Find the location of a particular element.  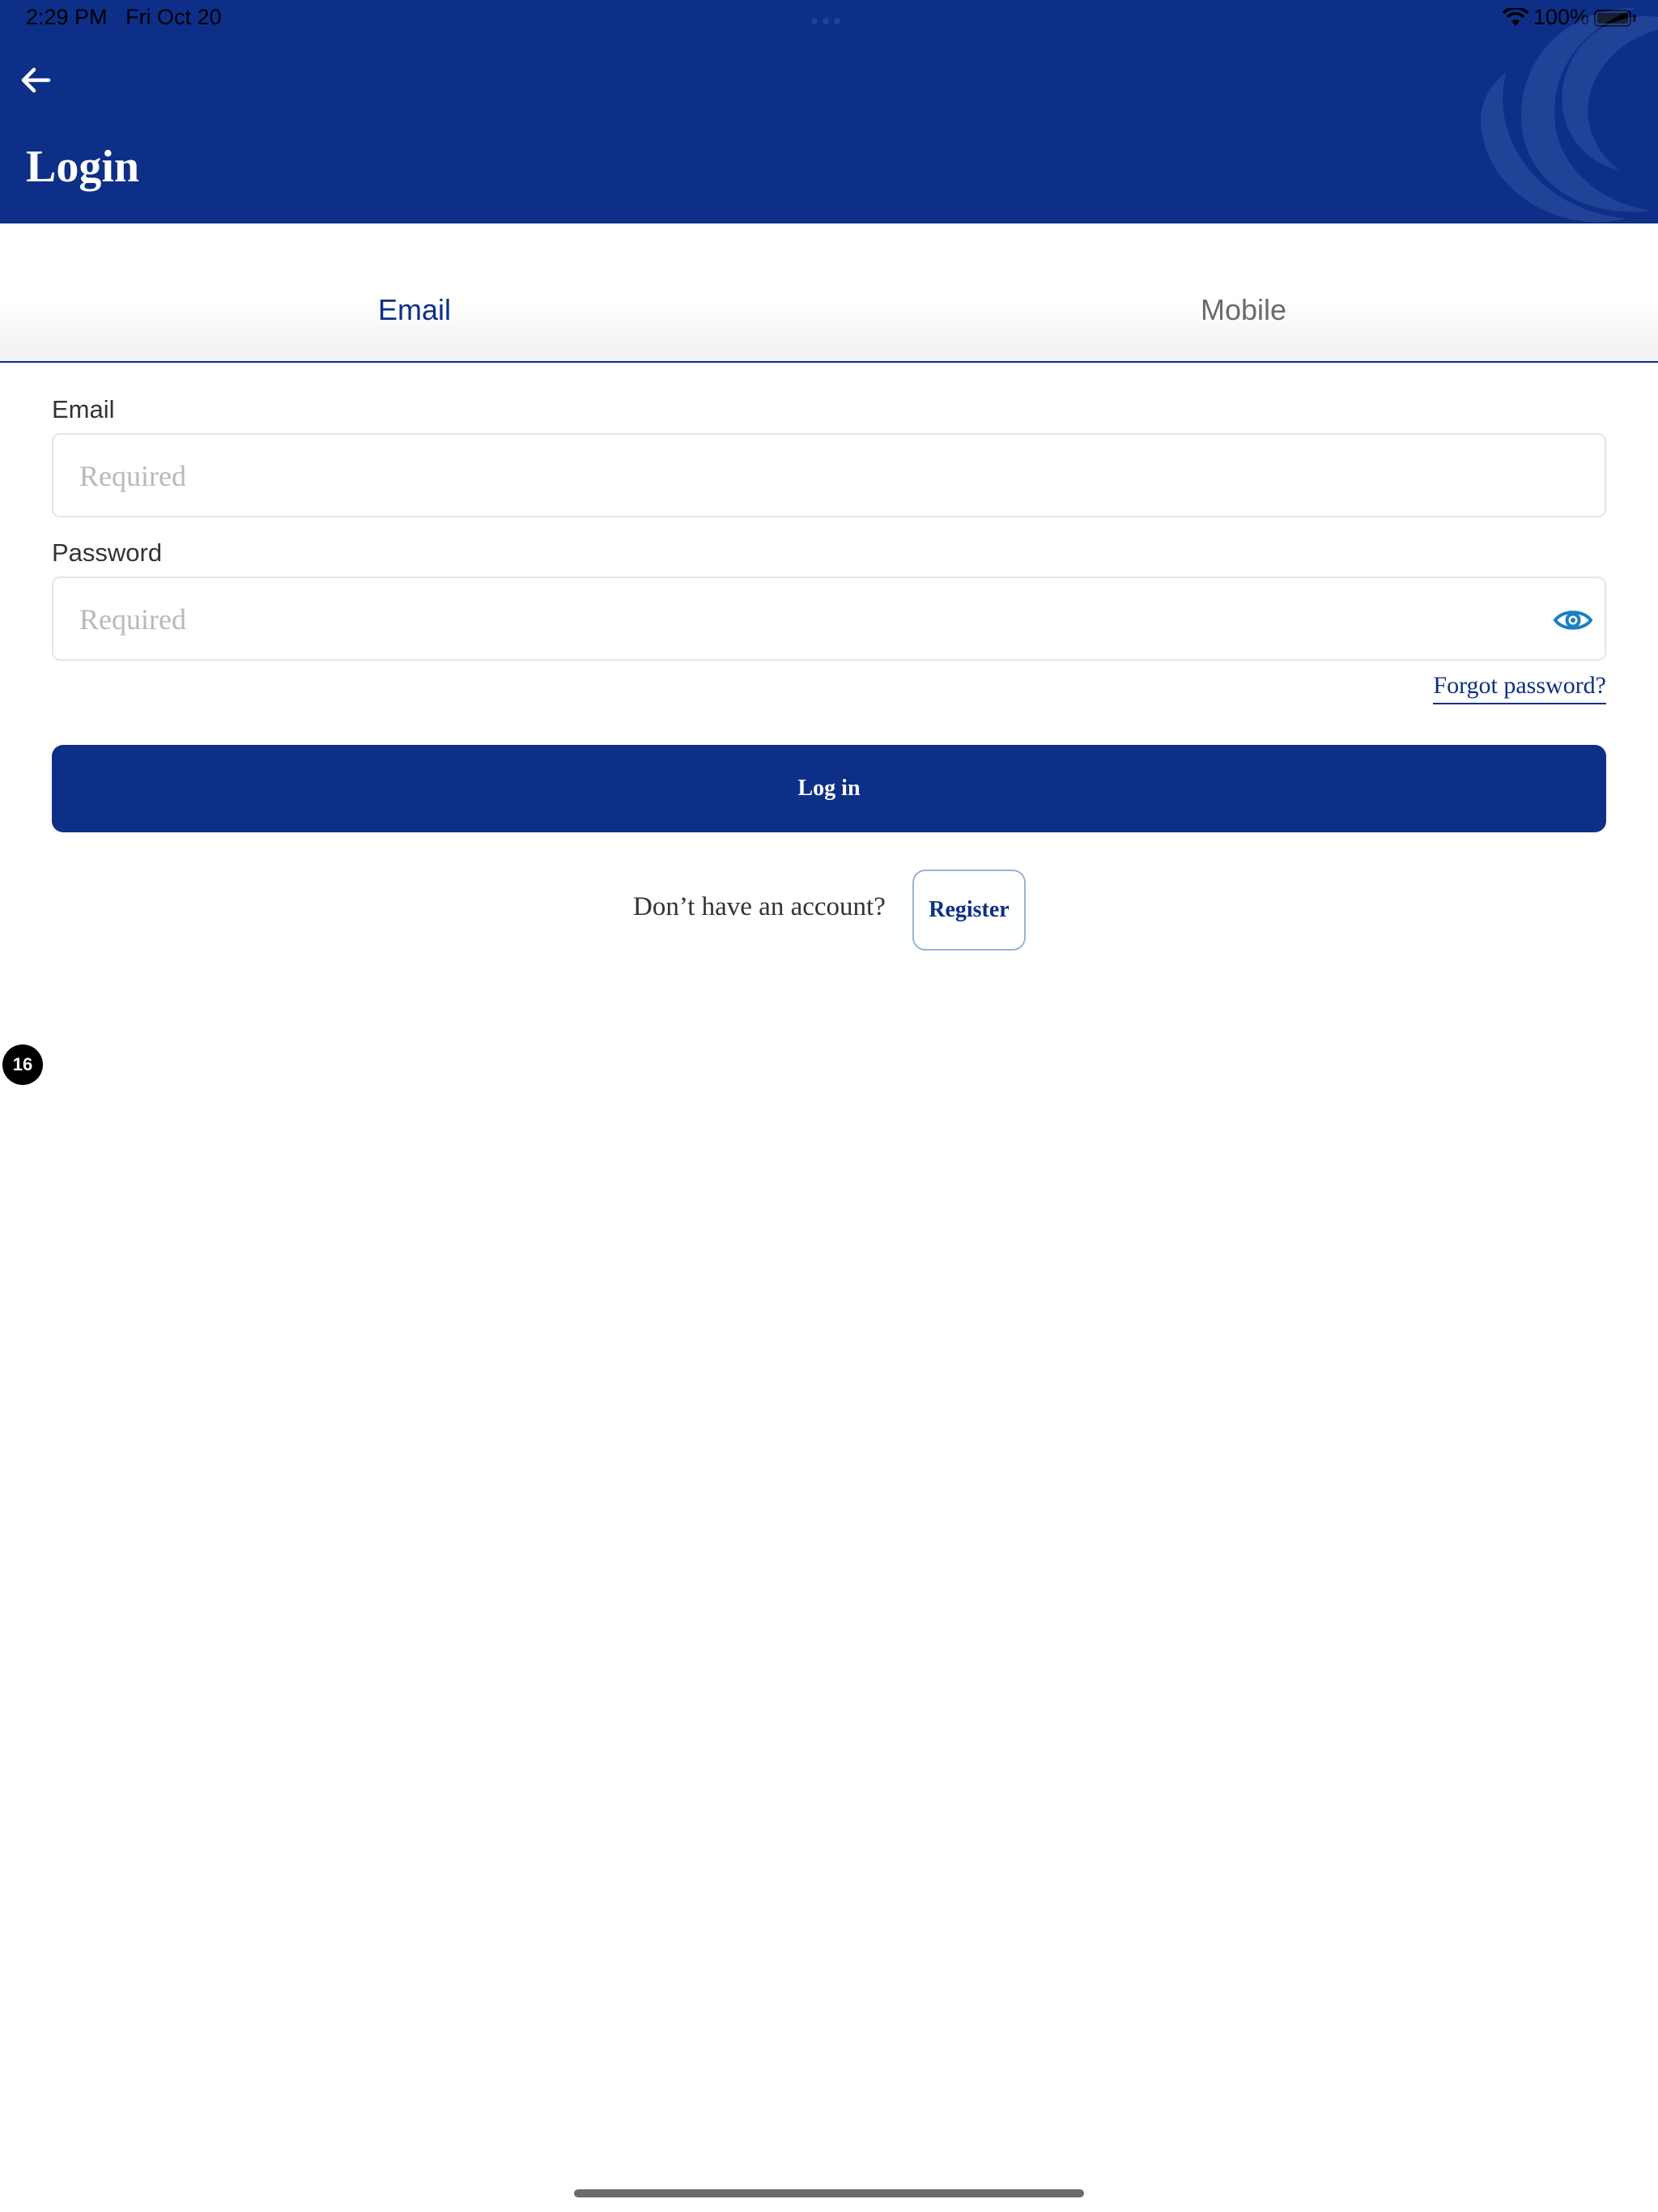

email-field-box is located at coordinates (829, 475).